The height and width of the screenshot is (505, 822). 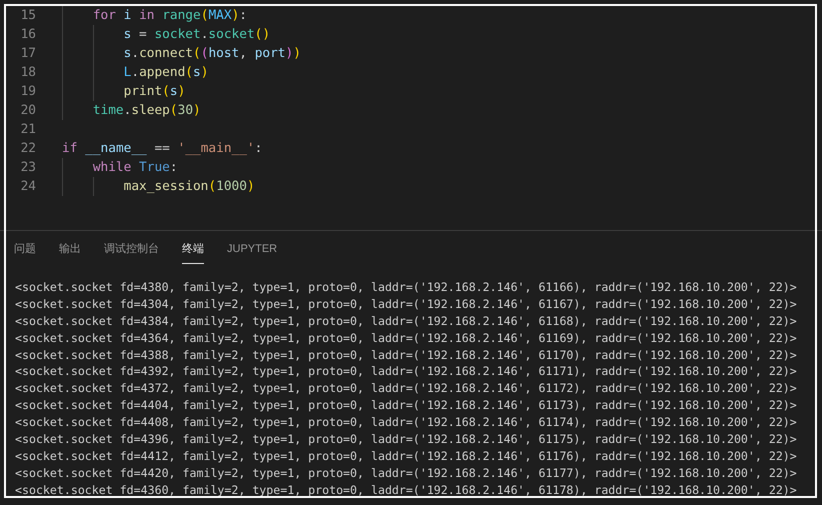 What do you see at coordinates (28, 168) in the screenshot?
I see `line-number: 23` at bounding box center [28, 168].